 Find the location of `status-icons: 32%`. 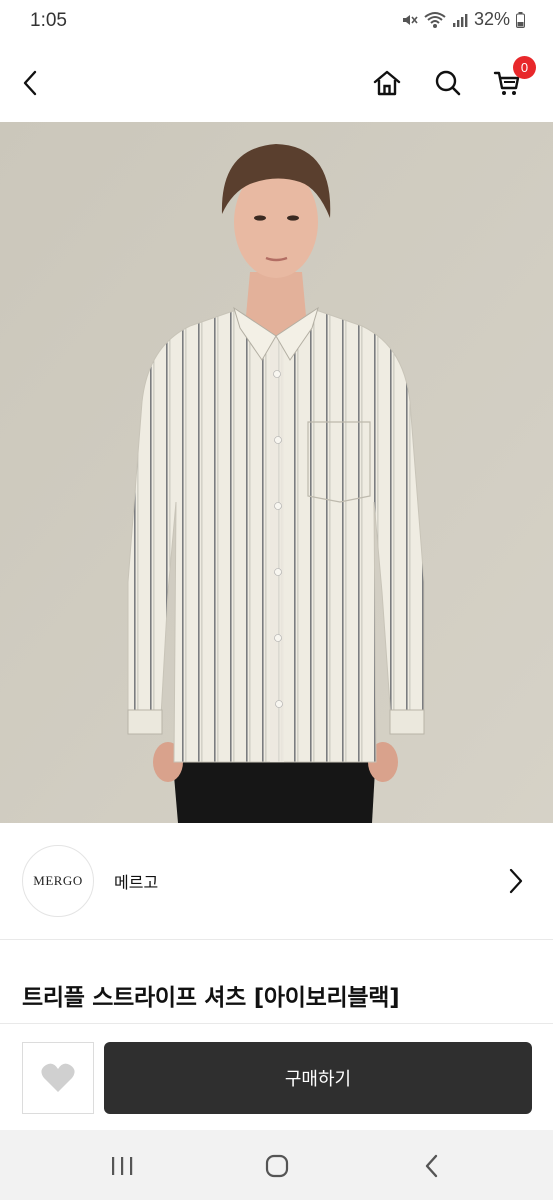

status-icons: 32% is located at coordinates (462, 19).